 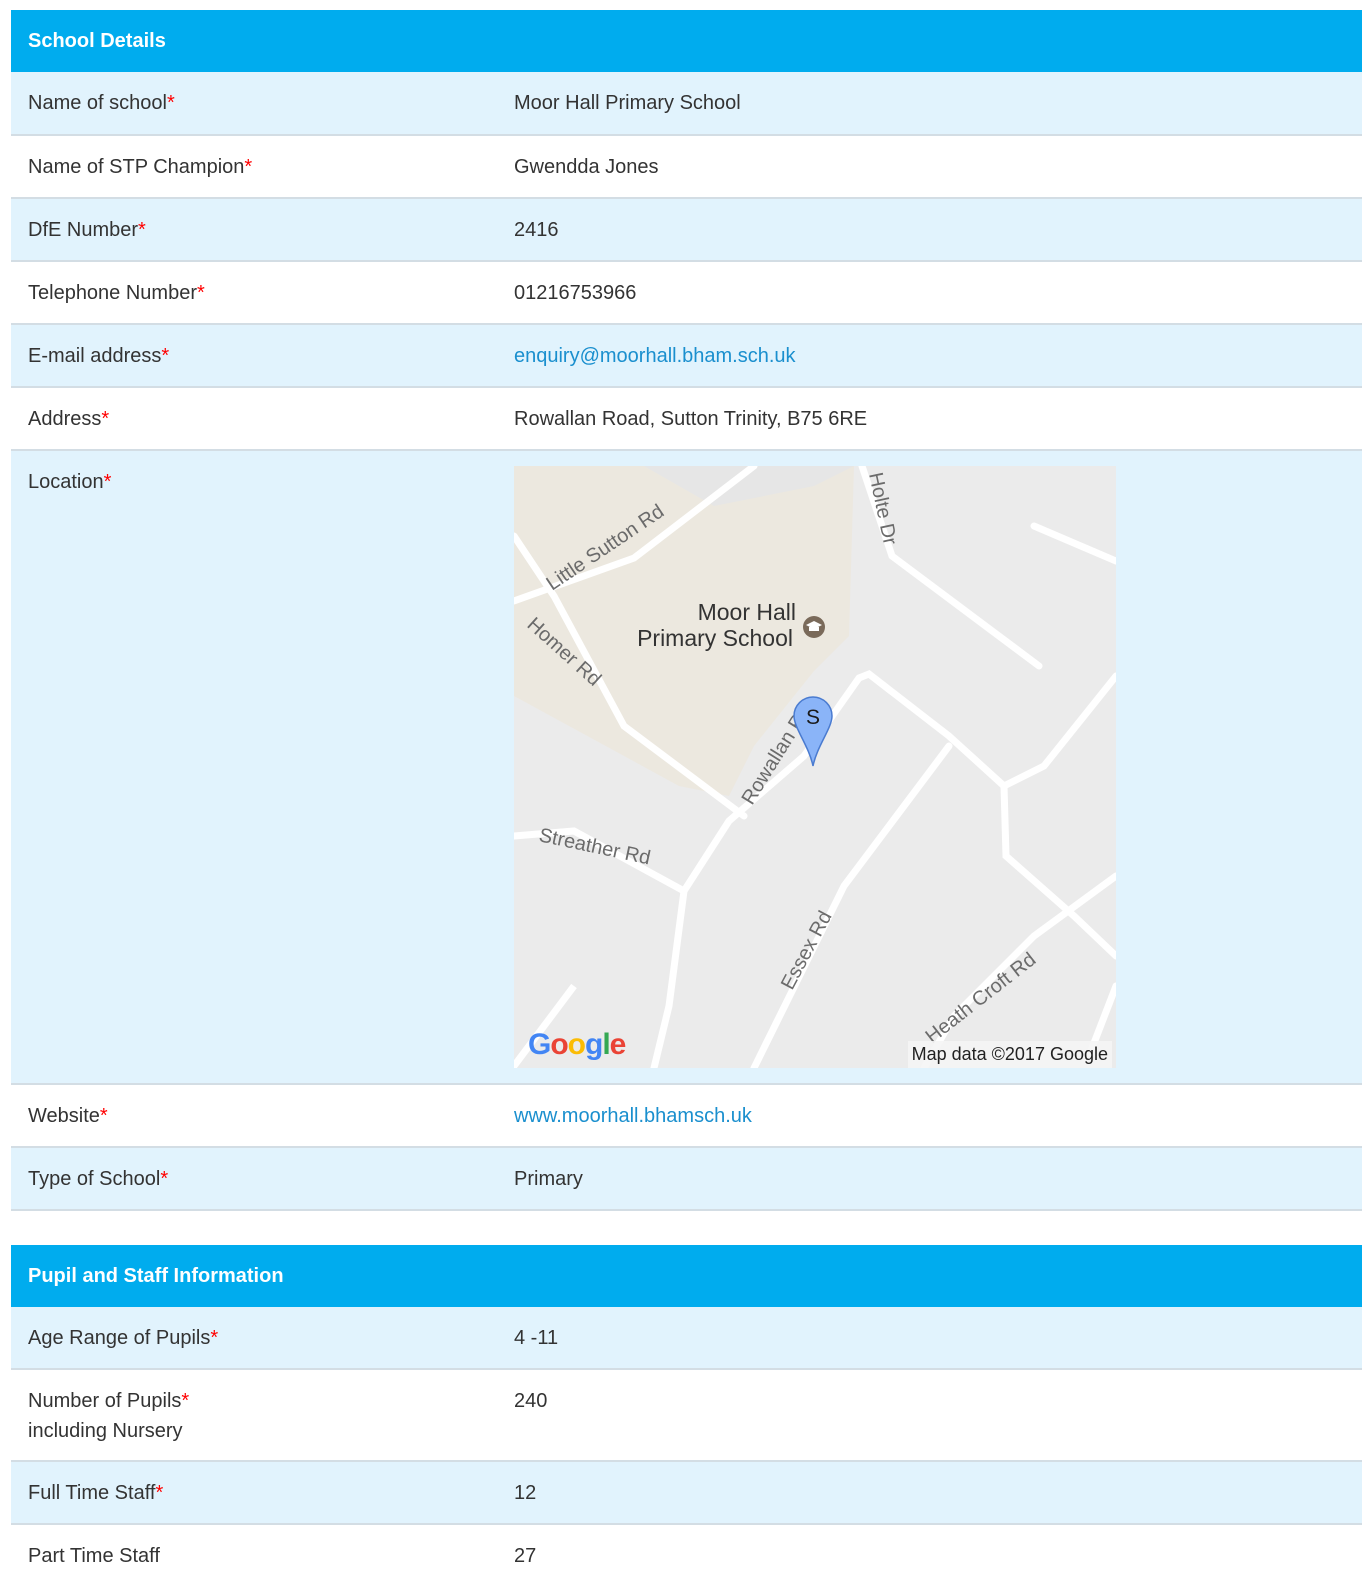 What do you see at coordinates (87, 230) in the screenshot?
I see `label-dfe-number: DfE Number*` at bounding box center [87, 230].